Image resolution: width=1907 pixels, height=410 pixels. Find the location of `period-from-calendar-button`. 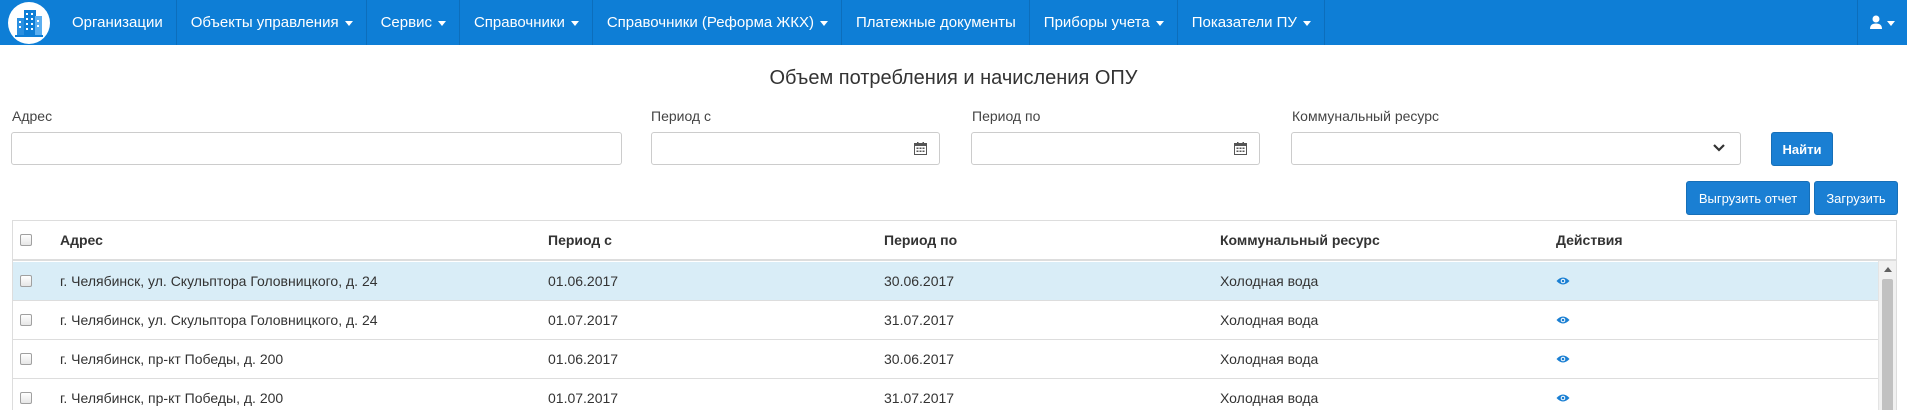

period-from-calendar-button is located at coordinates (921, 148).